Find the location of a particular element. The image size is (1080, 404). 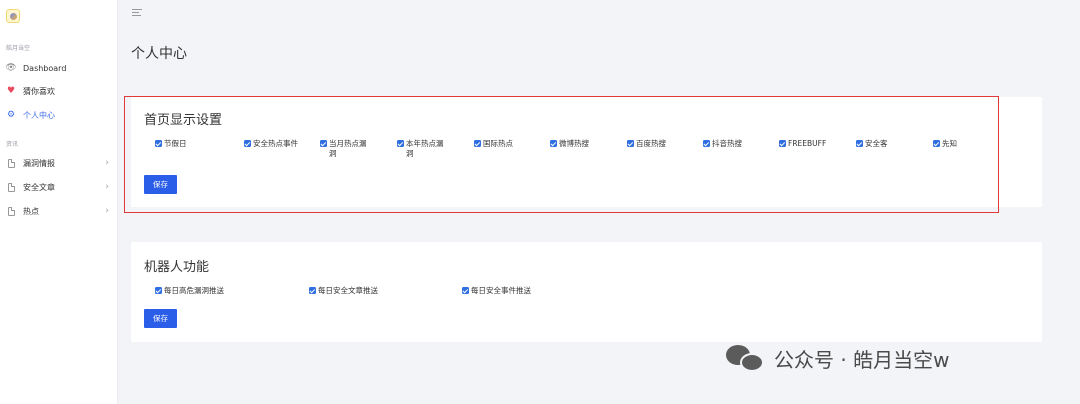

wechat-icon is located at coordinates (746, 358).